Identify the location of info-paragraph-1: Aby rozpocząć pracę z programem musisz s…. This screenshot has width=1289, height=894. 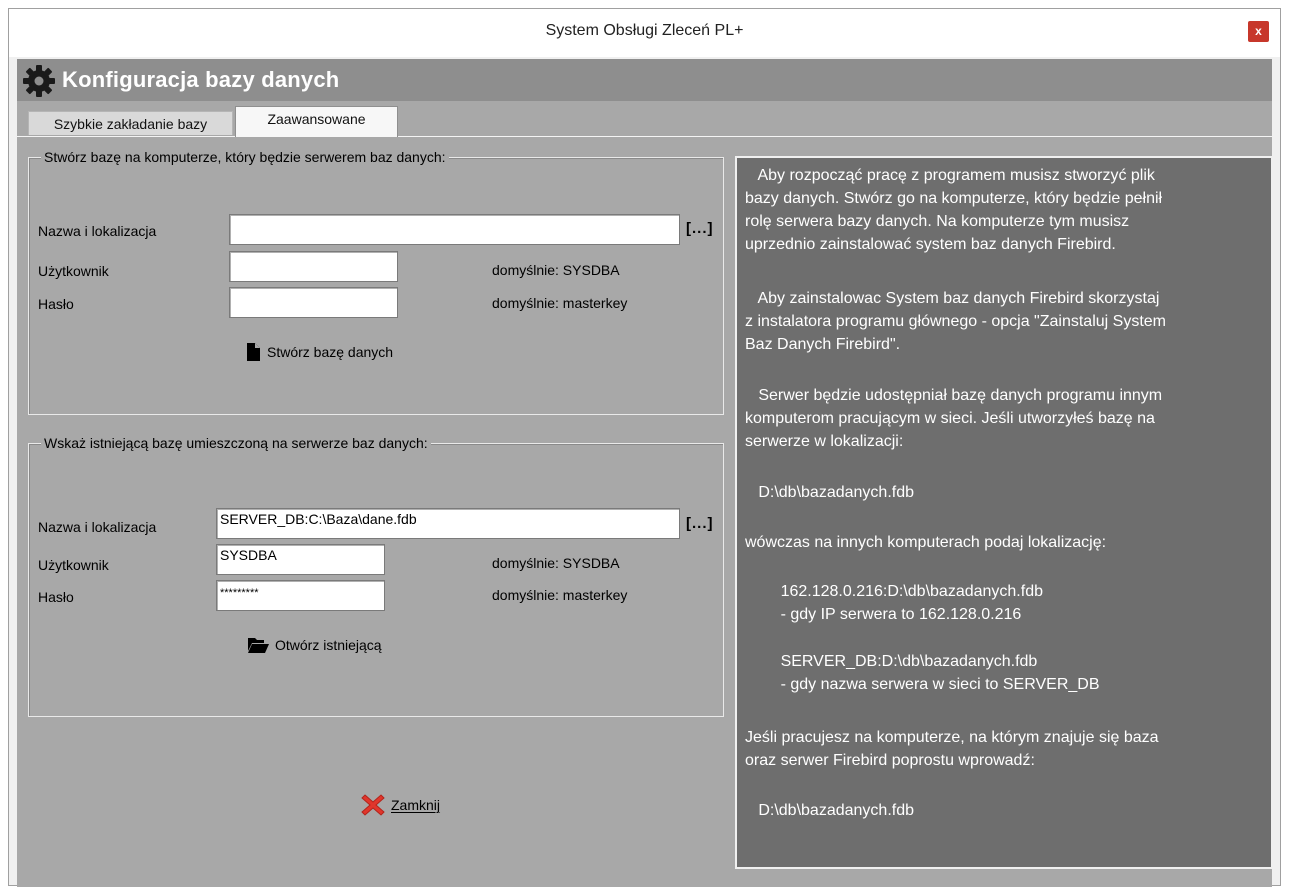
(954, 210).